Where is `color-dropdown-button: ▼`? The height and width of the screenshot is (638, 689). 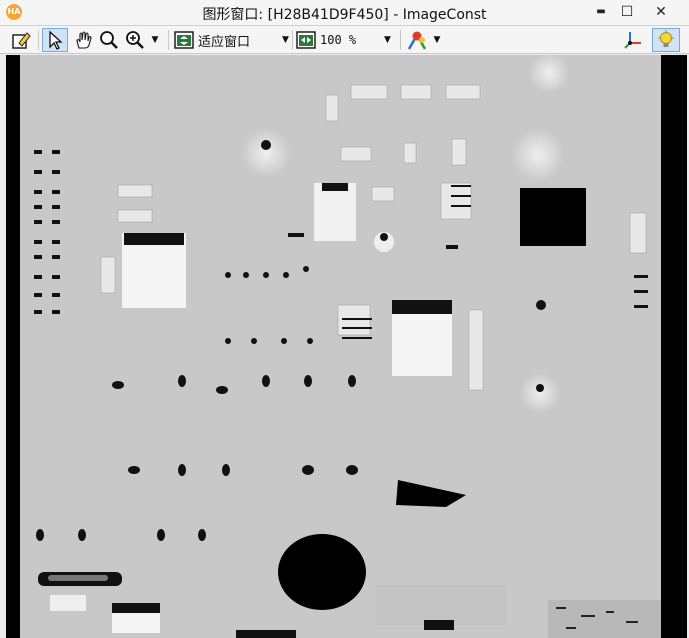 color-dropdown-button: ▼ is located at coordinates (437, 40).